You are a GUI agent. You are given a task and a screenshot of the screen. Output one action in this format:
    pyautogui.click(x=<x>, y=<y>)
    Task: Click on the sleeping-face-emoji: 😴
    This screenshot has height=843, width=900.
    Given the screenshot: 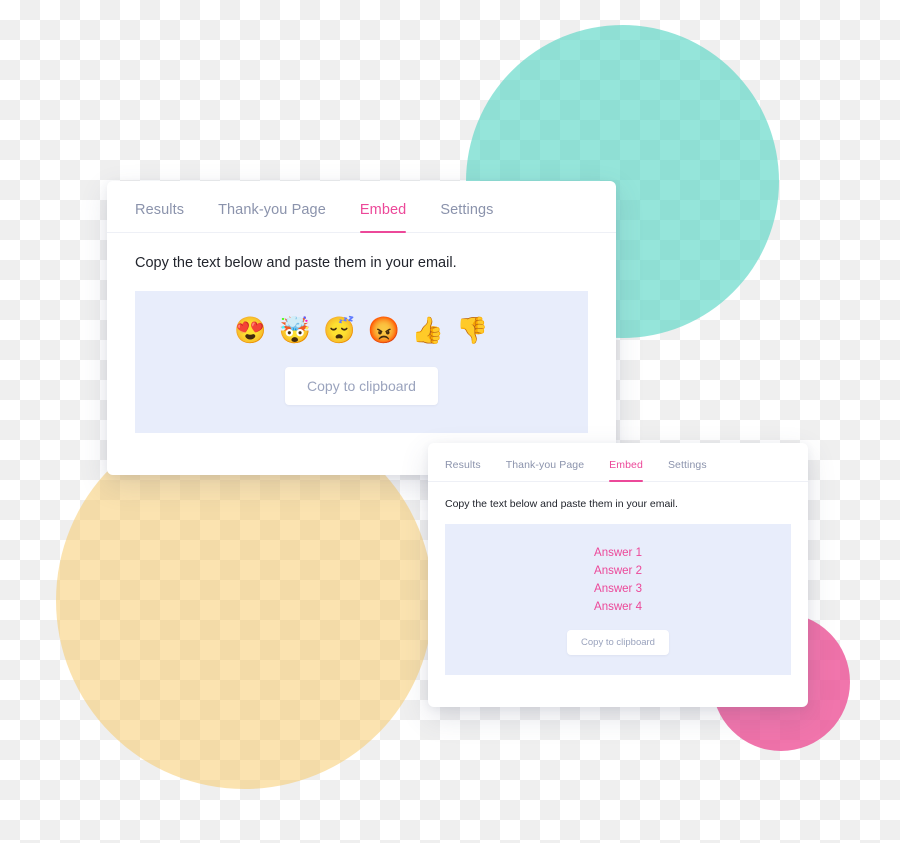 What is the action you would take?
    pyautogui.click(x=339, y=330)
    